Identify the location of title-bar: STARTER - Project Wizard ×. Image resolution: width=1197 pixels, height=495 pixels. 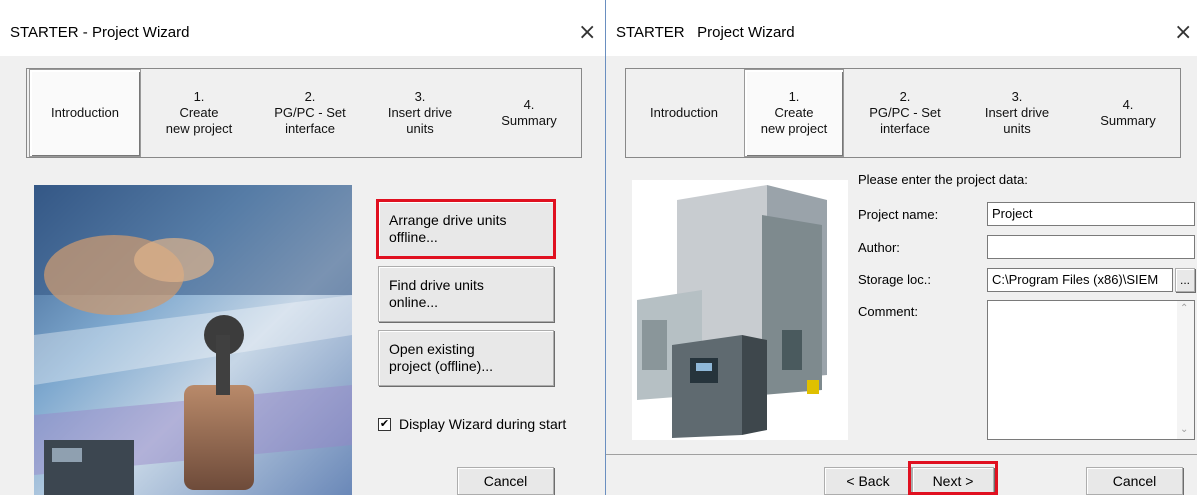
(302, 28).